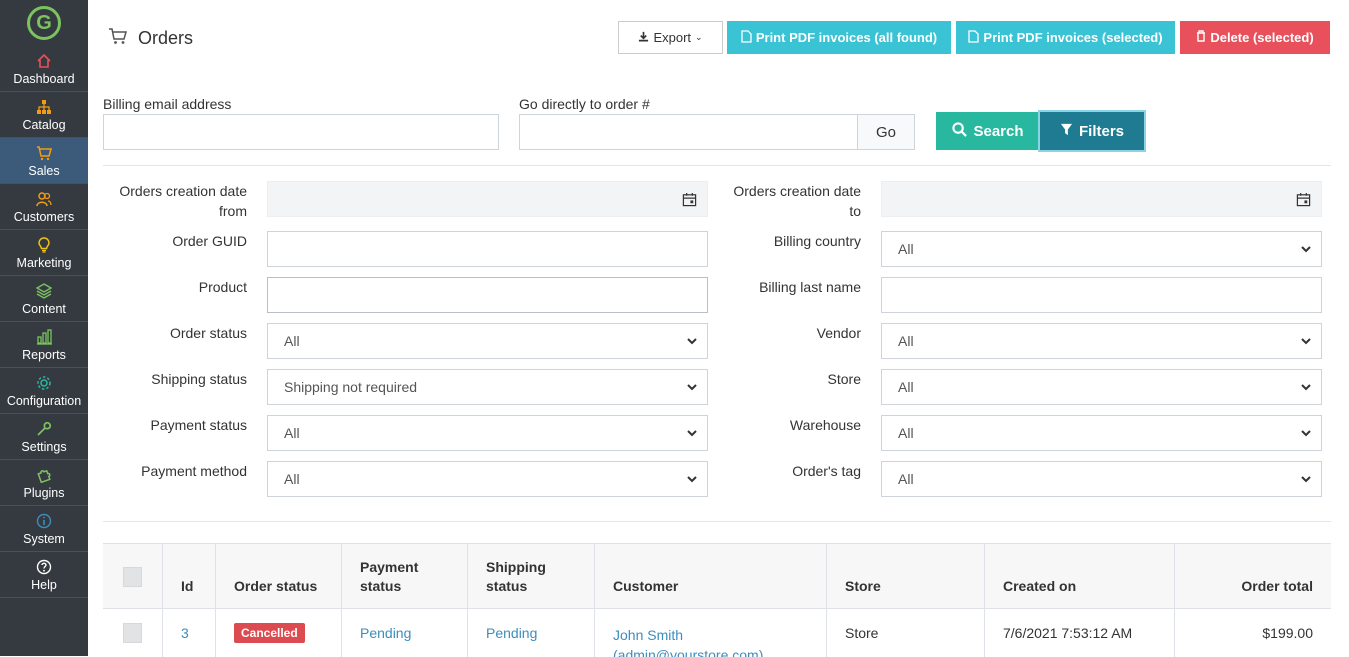 The height and width of the screenshot is (657, 1349). Describe the element at coordinates (44, 170) in the screenshot. I see `sidebar-item-label: Sales` at that location.